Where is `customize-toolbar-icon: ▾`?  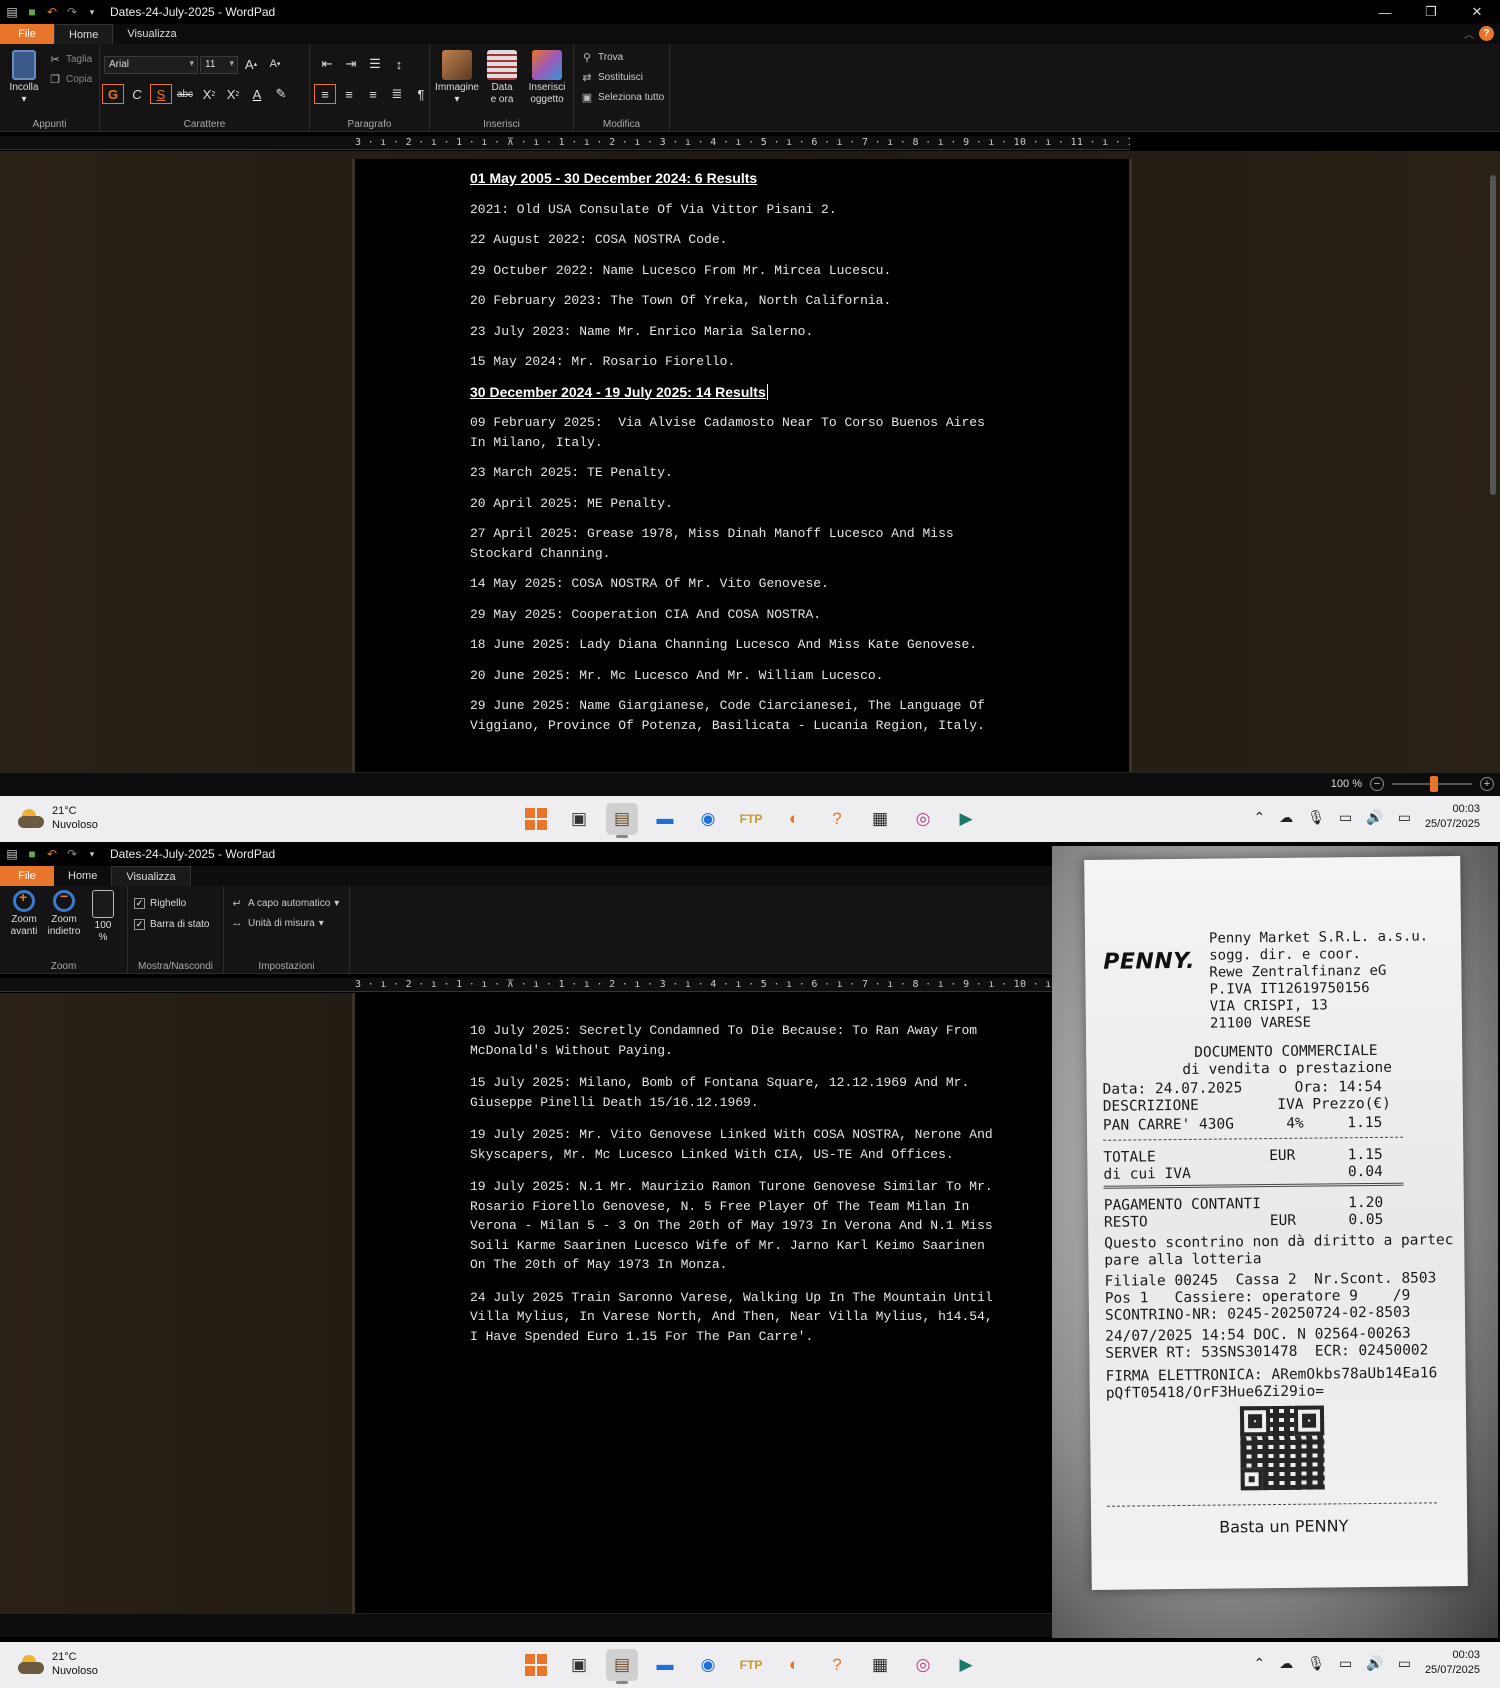
customize-toolbar-icon: ▾ is located at coordinates (92, 12).